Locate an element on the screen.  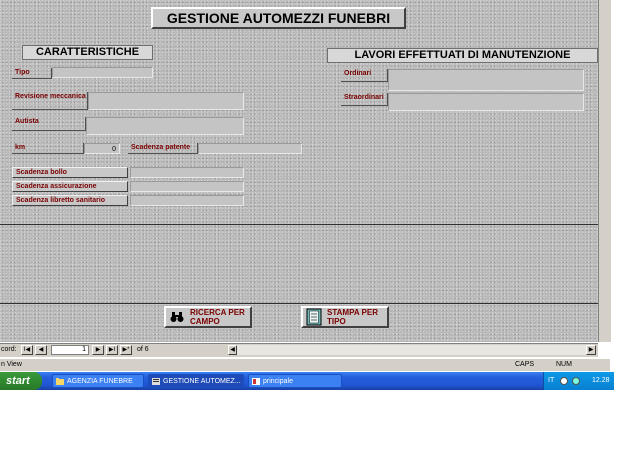
task-label: principale is located at coordinates (278, 381).